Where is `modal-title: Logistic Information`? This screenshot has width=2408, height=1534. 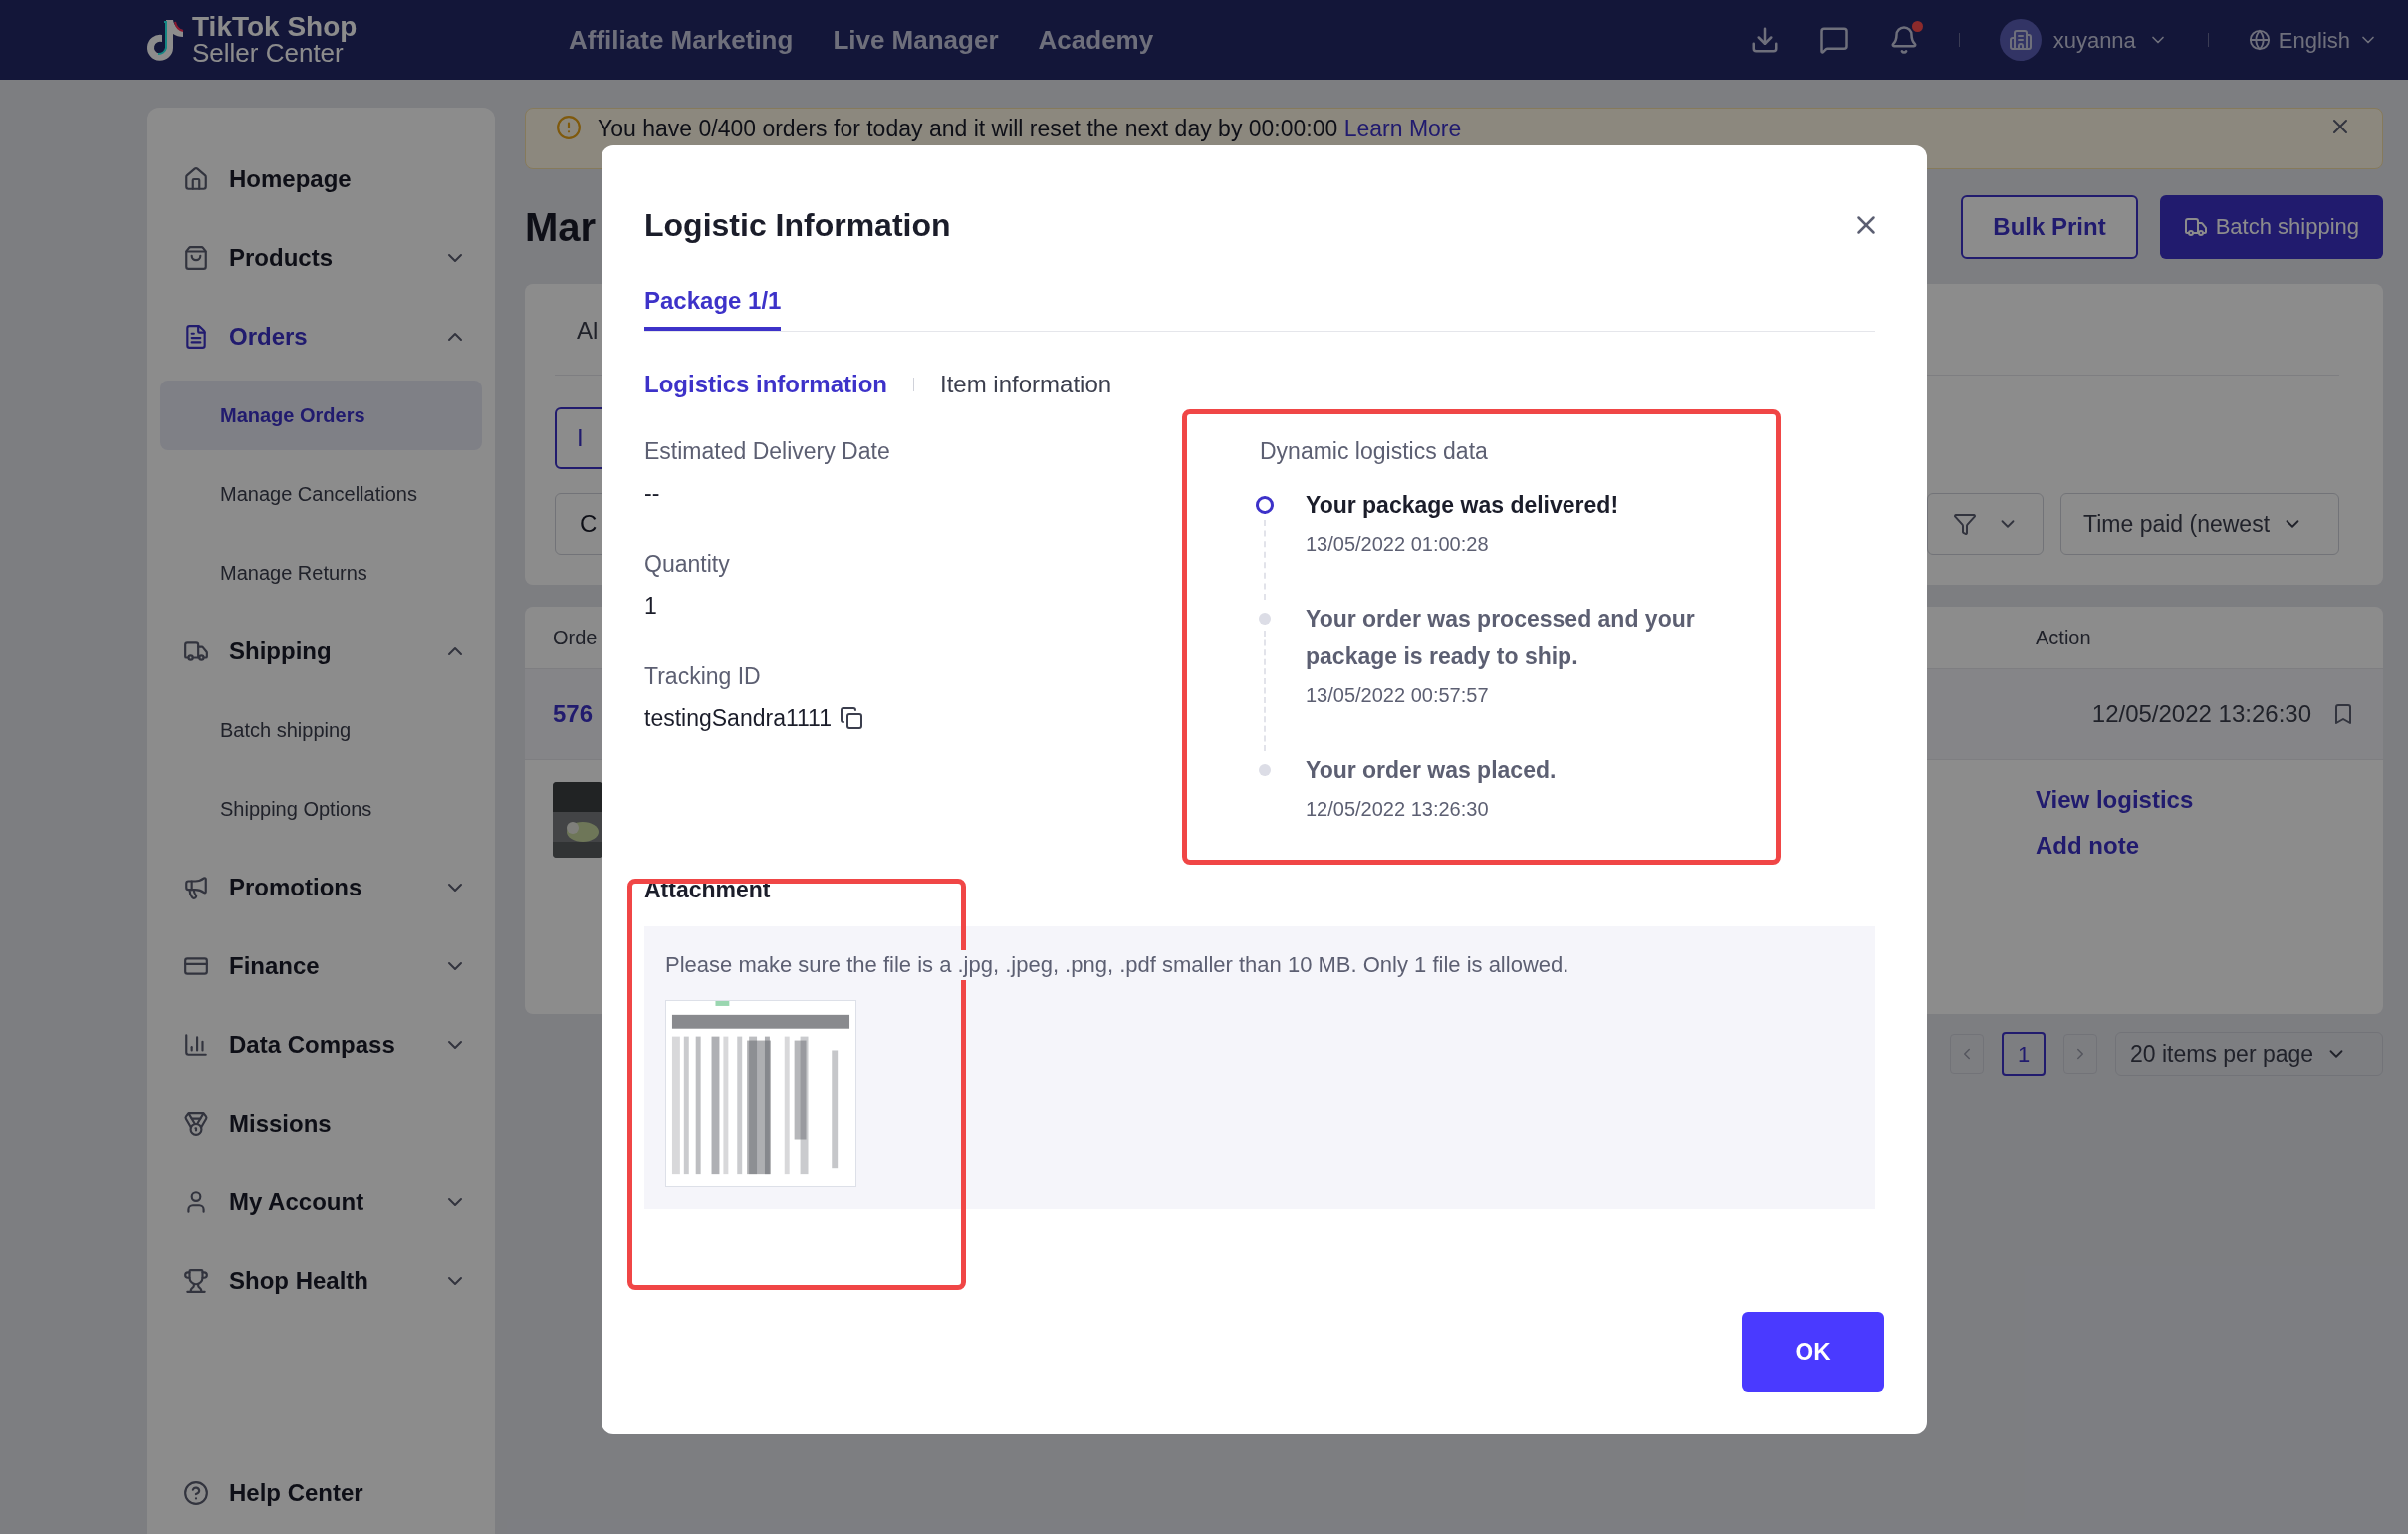 modal-title: Logistic Information is located at coordinates (797, 226).